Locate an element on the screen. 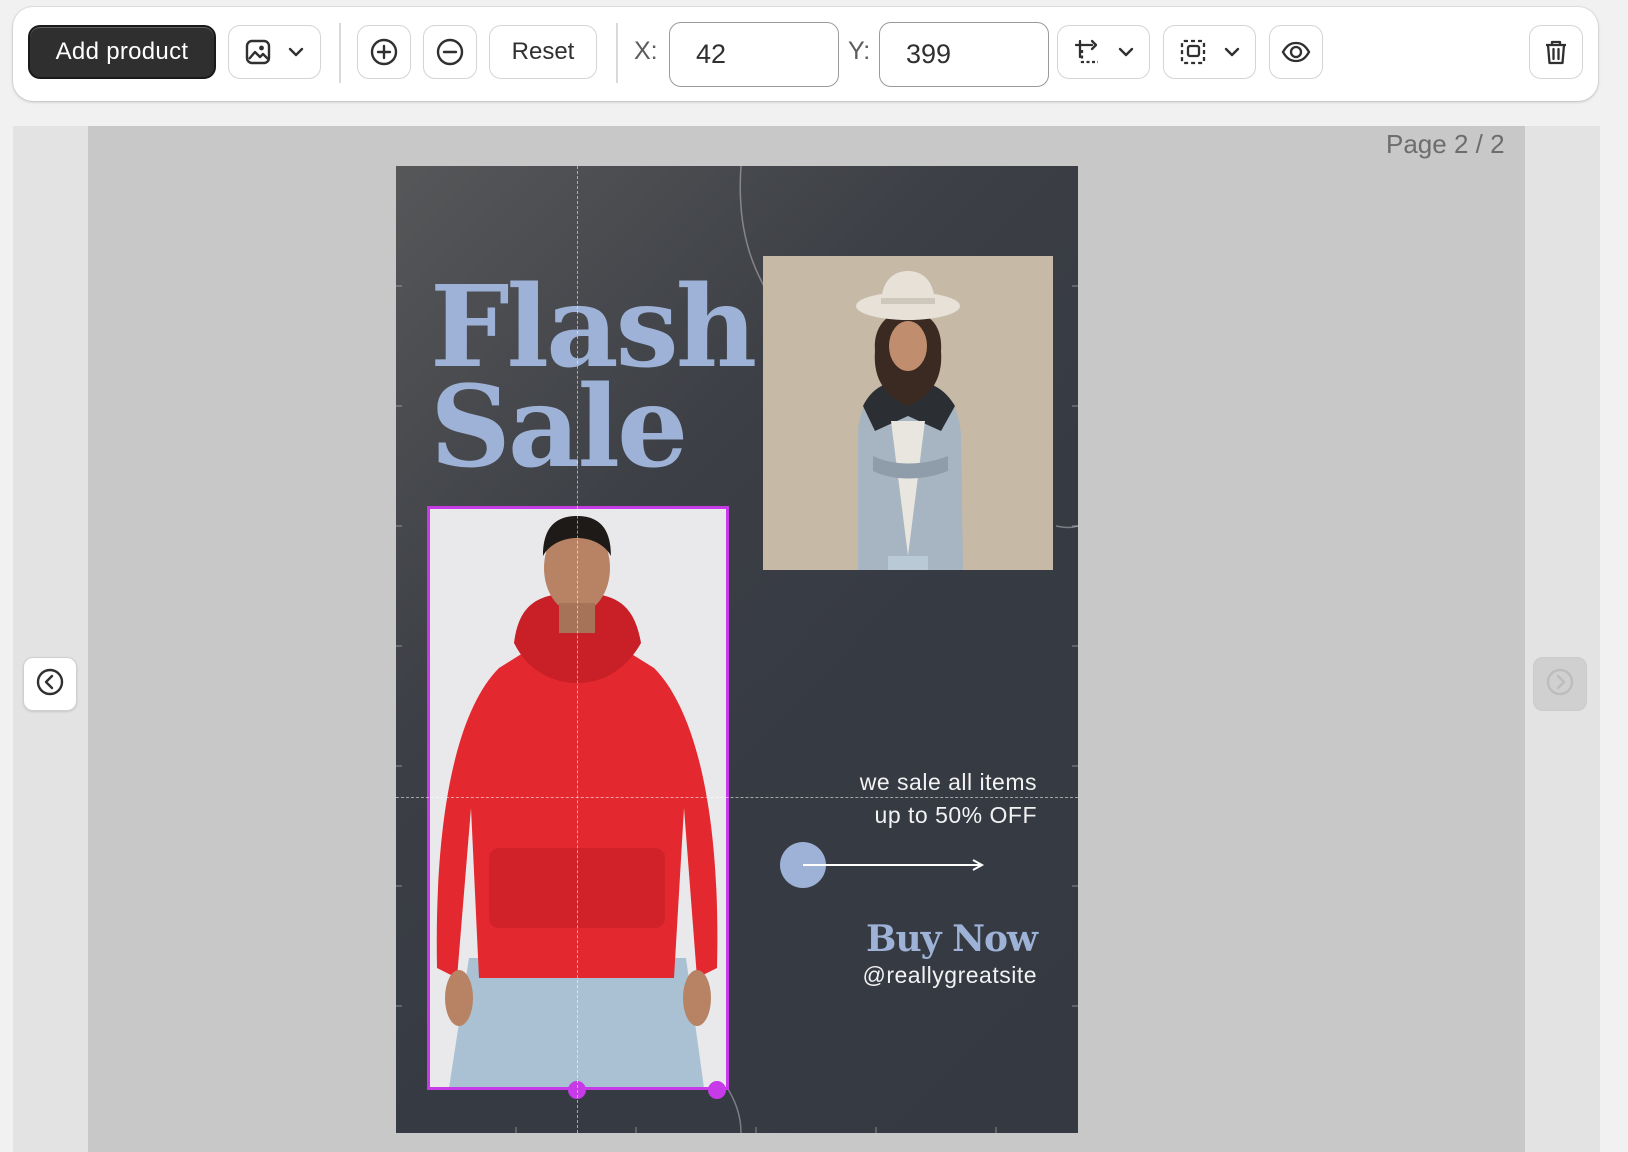  buy-now-heading: Buy Now is located at coordinates (952, 939).